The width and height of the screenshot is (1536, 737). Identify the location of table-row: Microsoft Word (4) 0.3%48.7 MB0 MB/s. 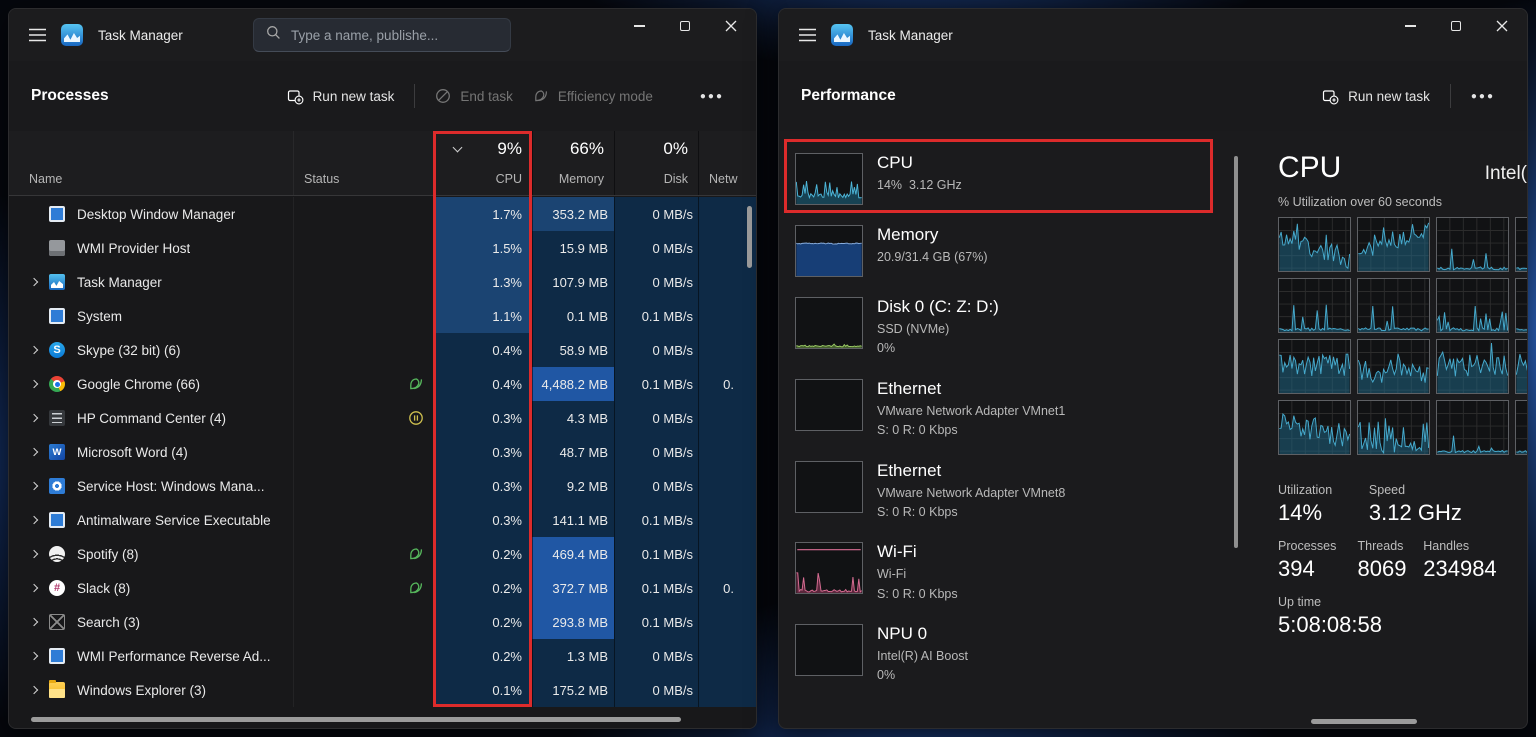
(382, 452).